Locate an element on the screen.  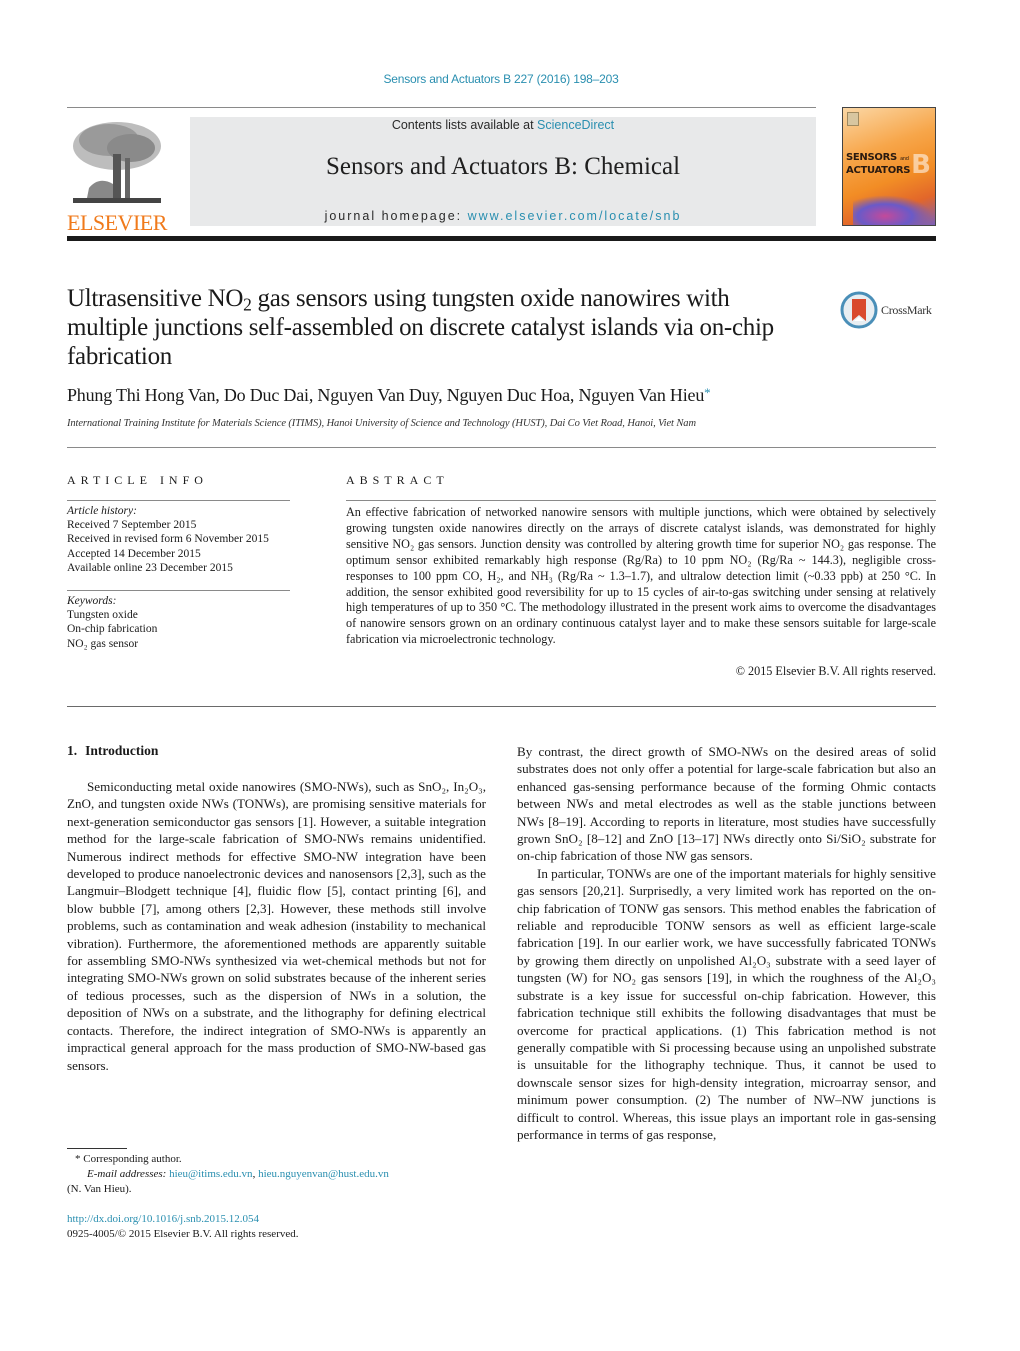
elsevier-wordmark: ELSEVIER is located at coordinates (117, 222).